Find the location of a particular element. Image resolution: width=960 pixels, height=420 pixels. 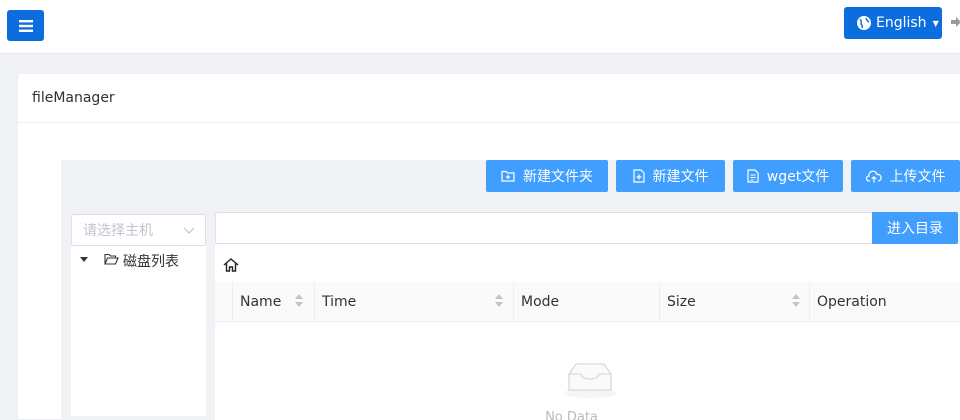

column-header-mode: Mode is located at coordinates (586, 302).